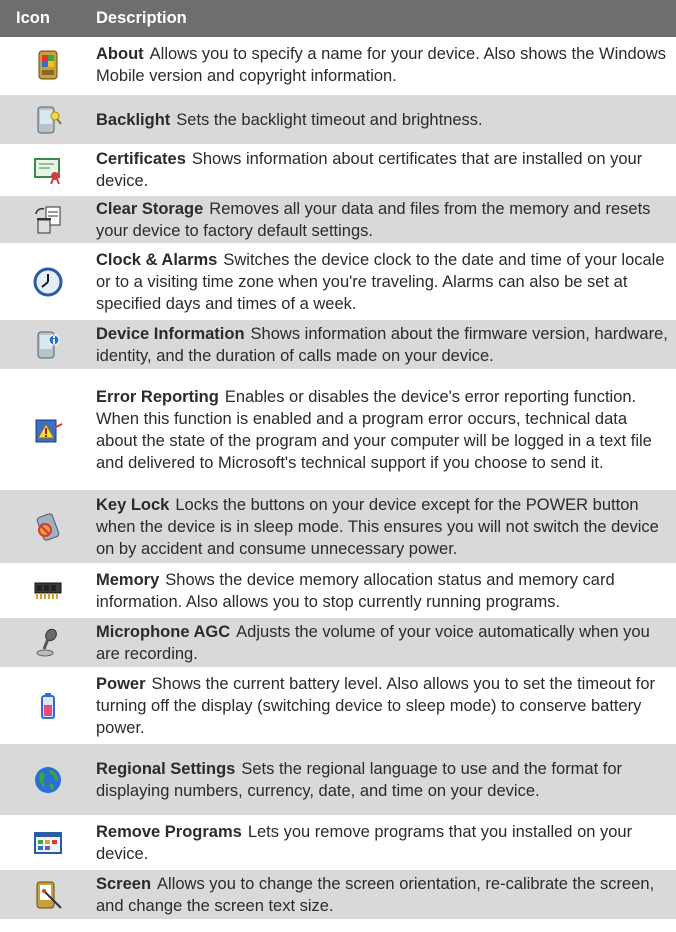 This screenshot has height=932, width=676. What do you see at coordinates (157, 259) in the screenshot?
I see `row-title: Clock & Alarms` at bounding box center [157, 259].